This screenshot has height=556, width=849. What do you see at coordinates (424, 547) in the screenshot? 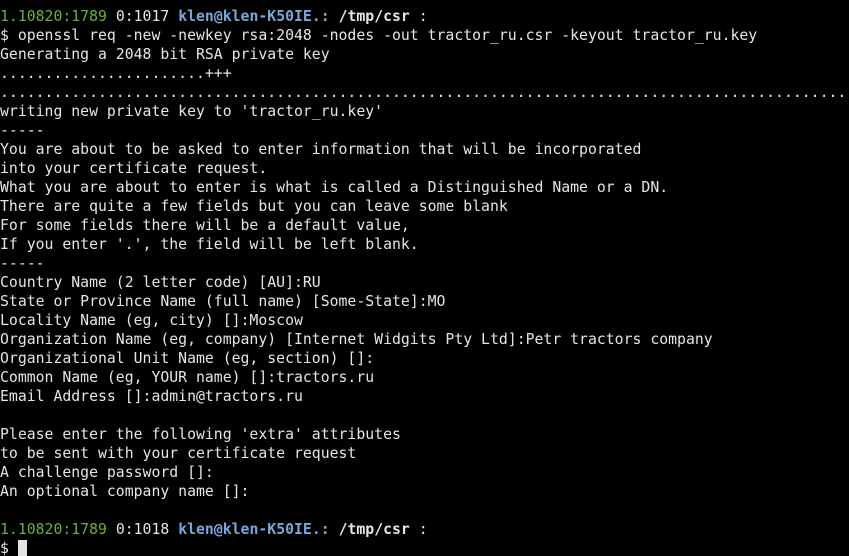
I see `input-line: $` at bounding box center [424, 547].